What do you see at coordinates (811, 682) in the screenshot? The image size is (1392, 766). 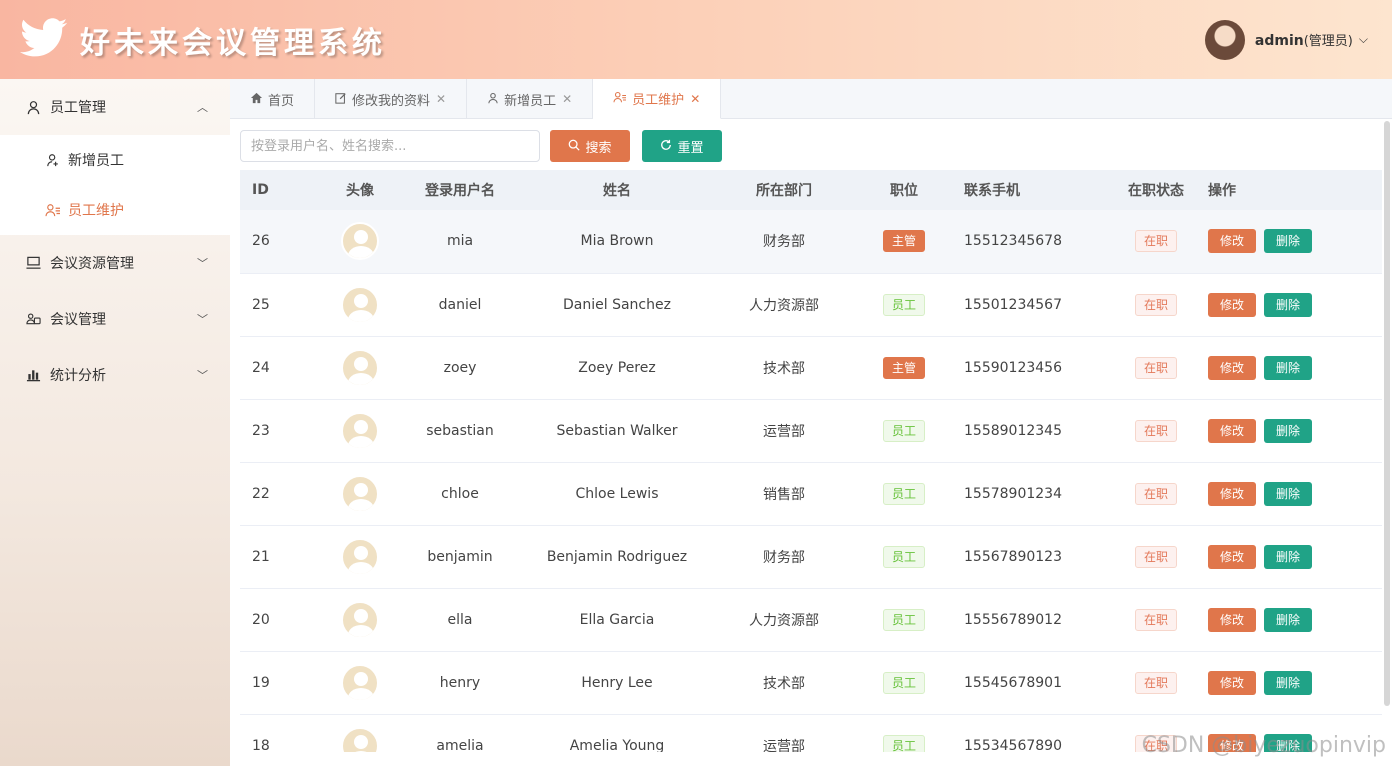 I see `table-row: 19 henry Henry Lee 技术部 员工 15545678901 在职 修改 删除` at bounding box center [811, 682].